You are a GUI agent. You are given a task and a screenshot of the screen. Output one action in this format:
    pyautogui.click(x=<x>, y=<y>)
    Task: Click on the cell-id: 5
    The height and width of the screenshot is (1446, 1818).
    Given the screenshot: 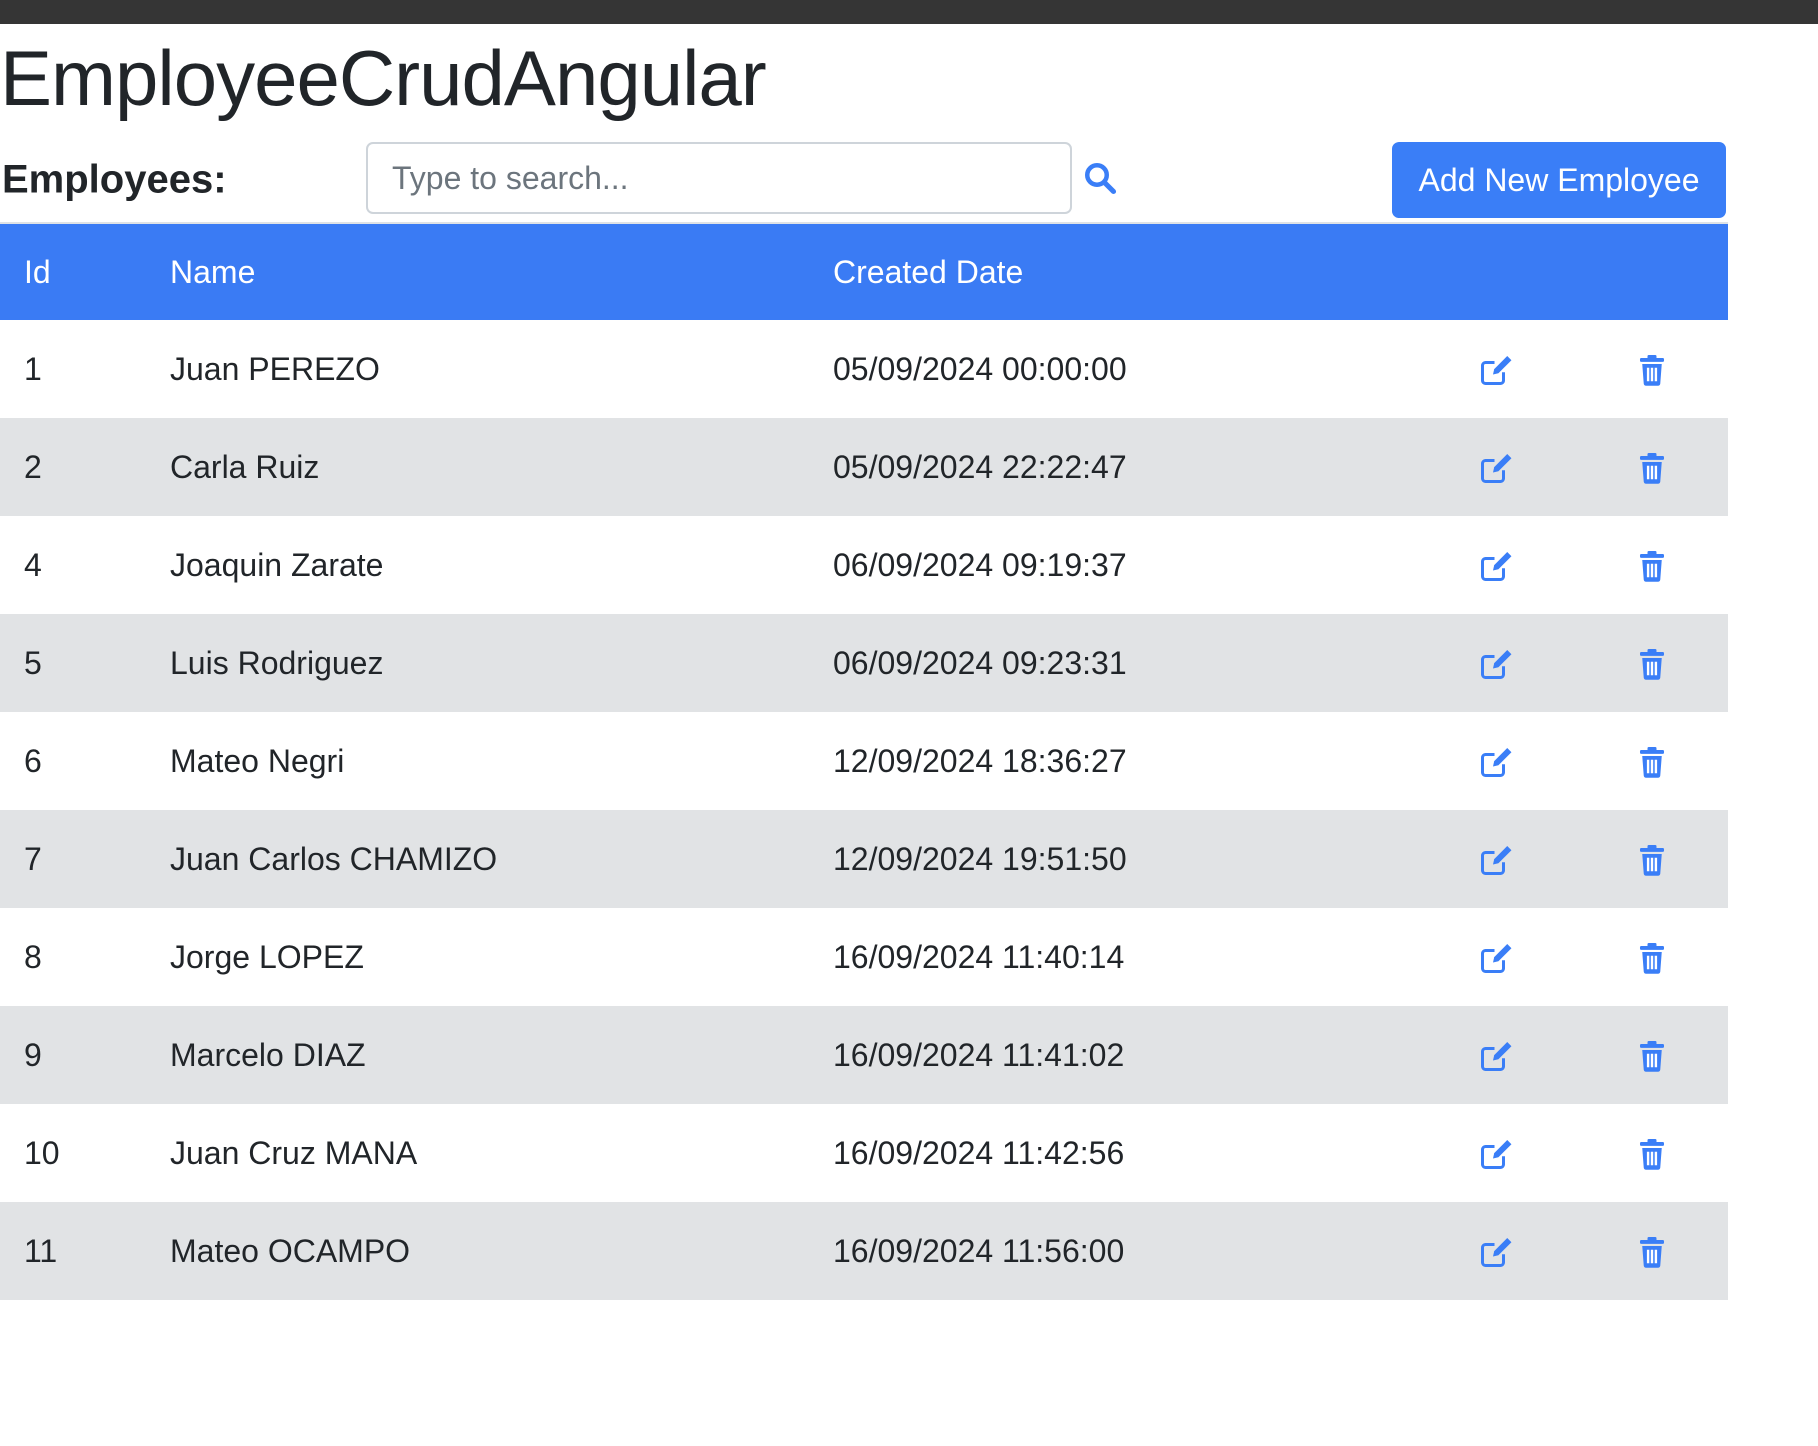 What is the action you would take?
    pyautogui.click(x=33, y=662)
    